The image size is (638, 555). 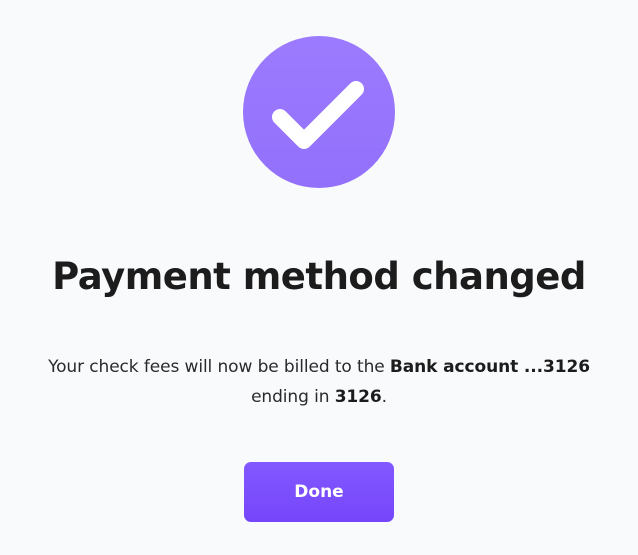 I want to click on message-period: ., so click(x=384, y=397).